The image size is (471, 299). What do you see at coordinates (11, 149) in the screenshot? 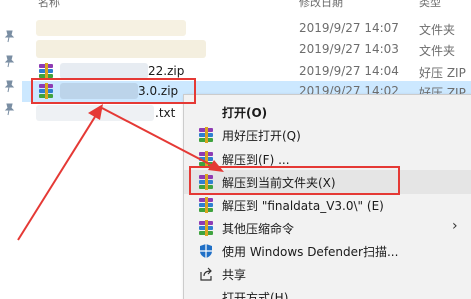
I see `nav-pane` at bounding box center [11, 149].